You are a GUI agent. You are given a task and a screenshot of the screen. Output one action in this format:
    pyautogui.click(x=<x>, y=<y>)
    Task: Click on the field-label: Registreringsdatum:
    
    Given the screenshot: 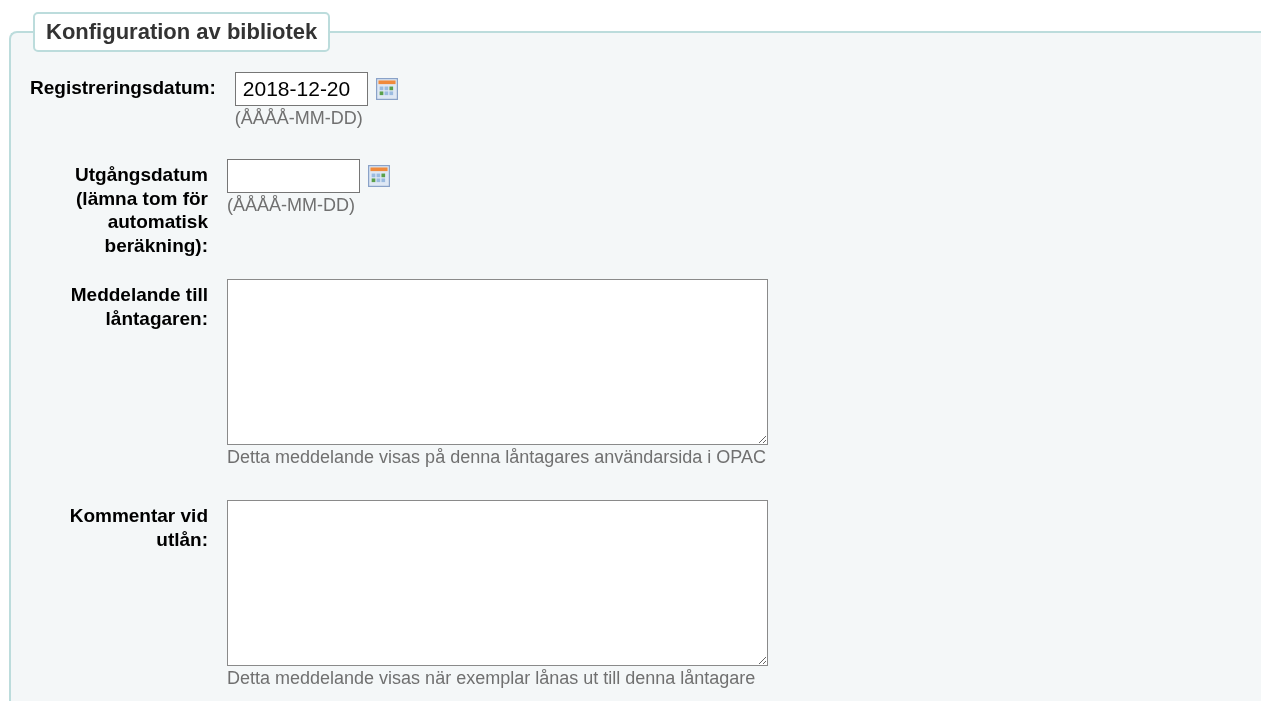 What is the action you would take?
    pyautogui.click(x=123, y=88)
    